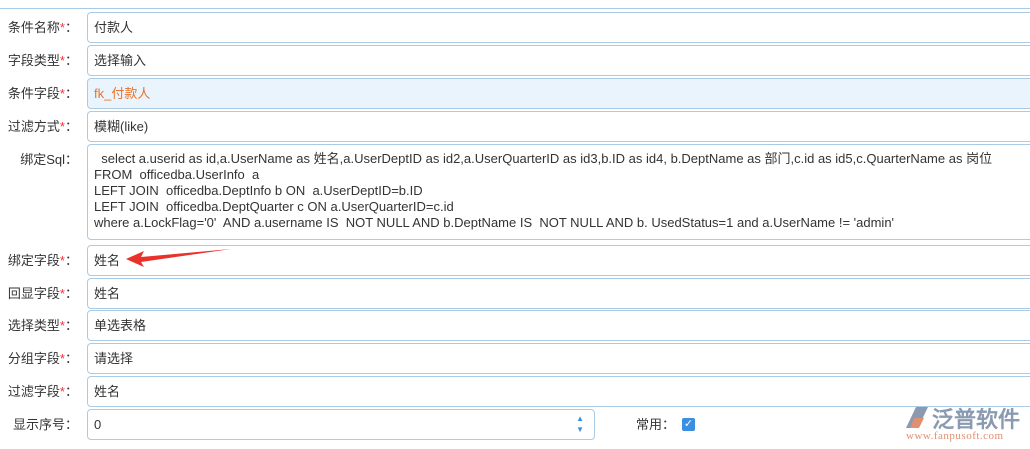 The width and height of the screenshot is (1030, 449). What do you see at coordinates (42, 325) in the screenshot?
I see `field-label: 选择类型*：` at bounding box center [42, 325].